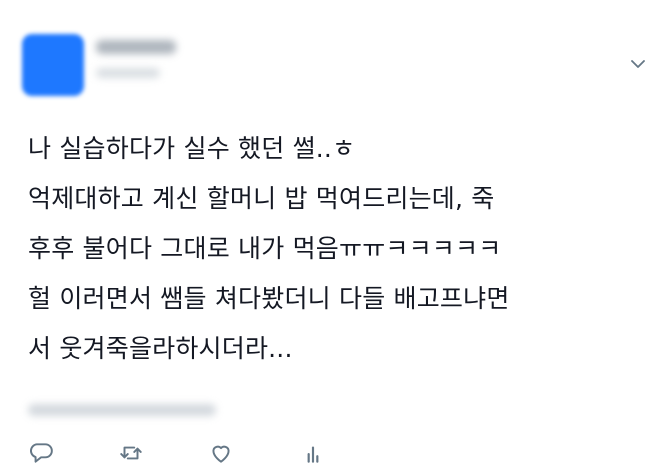 The image size is (658, 474). What do you see at coordinates (261, 198) in the screenshot?
I see `tweet-line: 억제대하고 계신 할머니 밥 먹여드리는데, 죽` at bounding box center [261, 198].